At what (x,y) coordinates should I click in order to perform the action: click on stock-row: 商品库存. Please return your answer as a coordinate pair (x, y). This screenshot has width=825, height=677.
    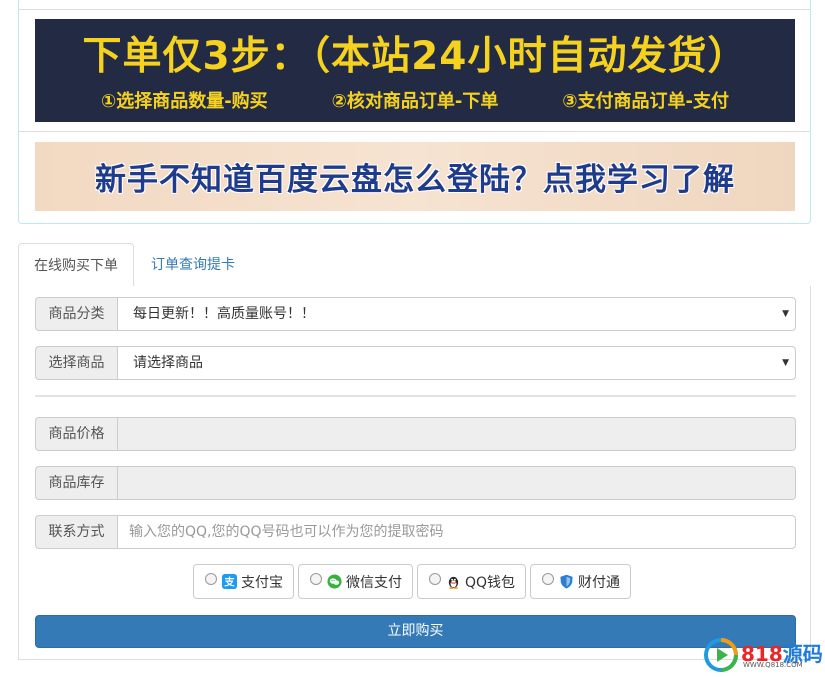
    Looking at the image, I should click on (415, 483).